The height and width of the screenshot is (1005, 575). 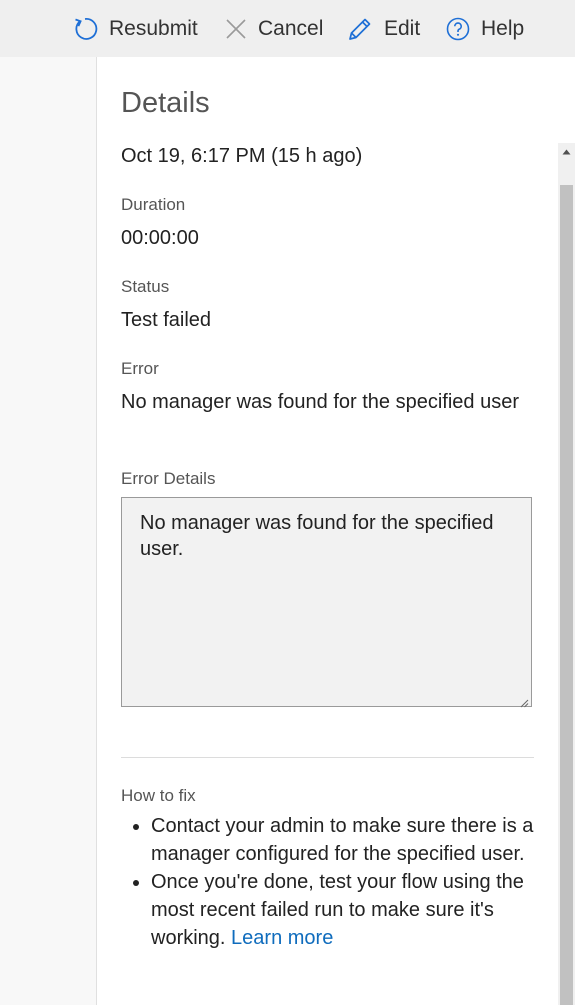 I want to click on edit-button: Edit, so click(x=383, y=28).